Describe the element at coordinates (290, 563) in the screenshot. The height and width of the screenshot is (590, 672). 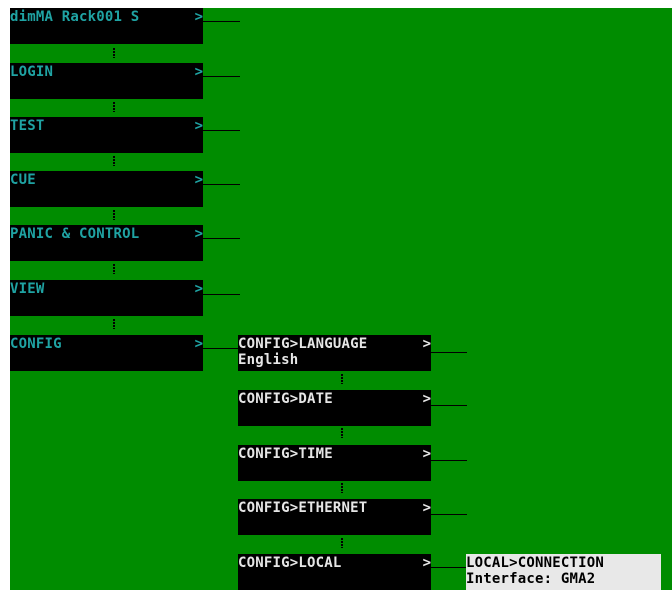
I see `submenu-item-label: CONFIG>LOCAL` at that location.